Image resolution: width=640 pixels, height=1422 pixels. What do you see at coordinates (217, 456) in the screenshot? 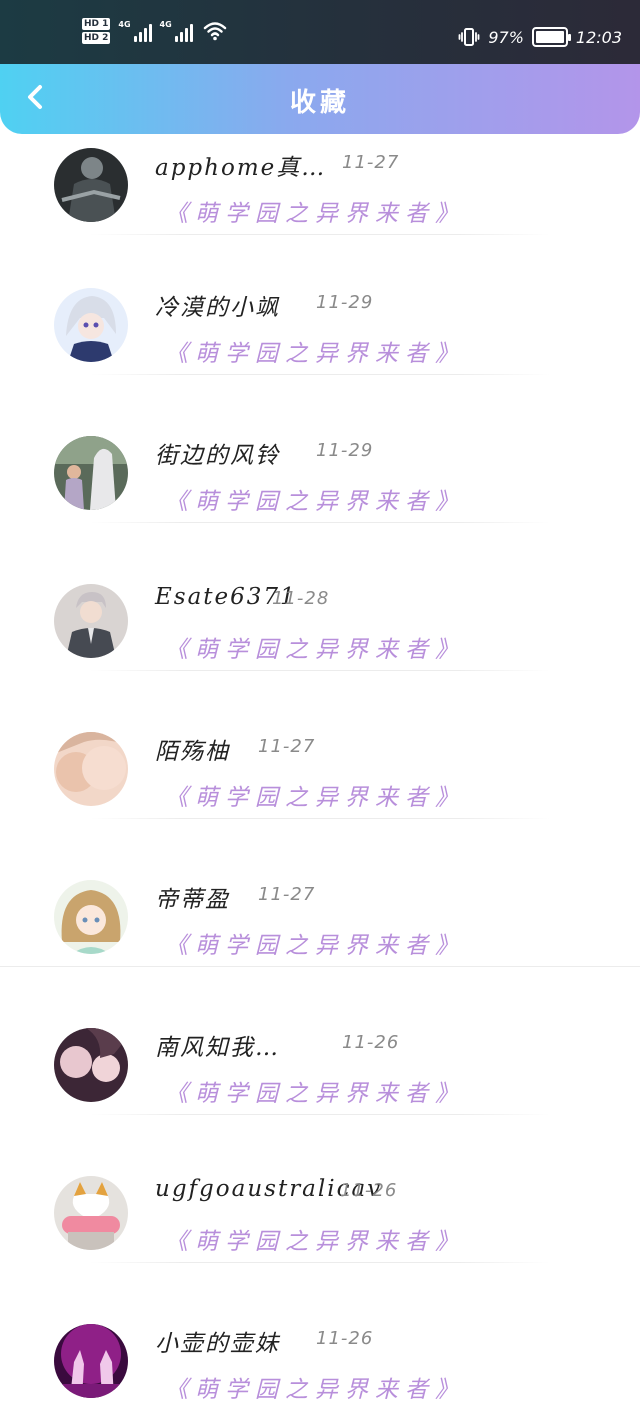
I see `username: 街边的风铃` at bounding box center [217, 456].